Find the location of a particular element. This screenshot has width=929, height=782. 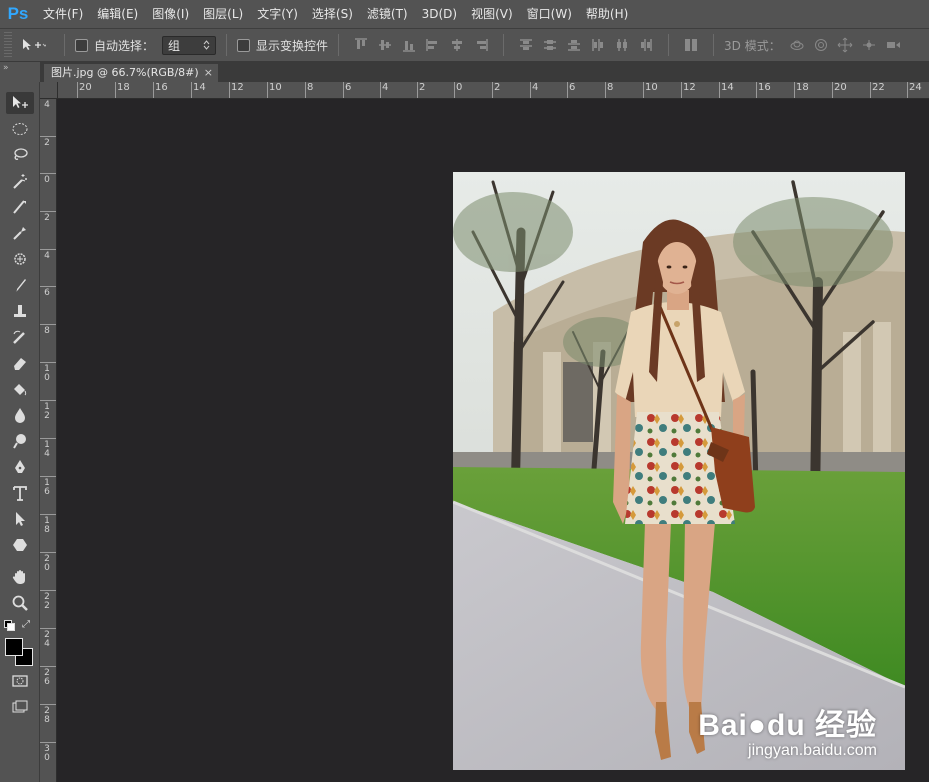

ruler-v-label: 10 is located at coordinates (48, 372).